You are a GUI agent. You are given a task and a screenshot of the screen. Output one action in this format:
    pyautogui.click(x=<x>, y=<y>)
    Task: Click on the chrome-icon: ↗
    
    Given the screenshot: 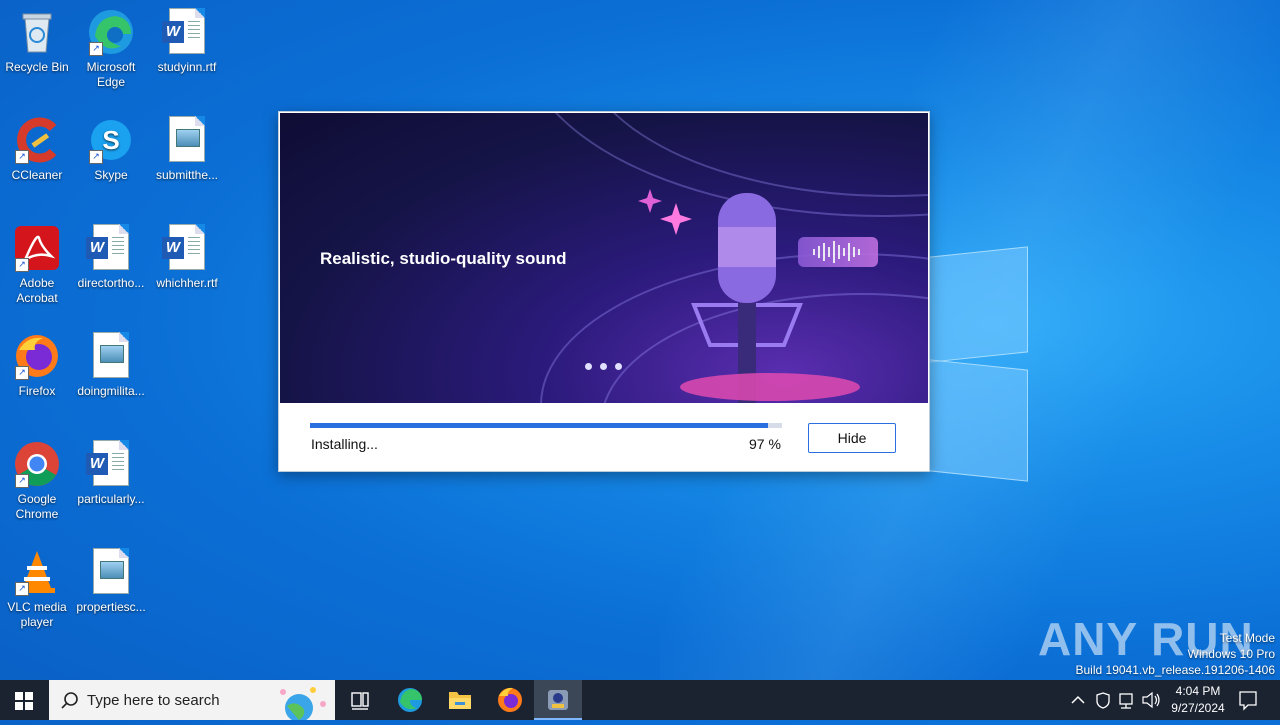 What is the action you would take?
    pyautogui.click(x=37, y=464)
    